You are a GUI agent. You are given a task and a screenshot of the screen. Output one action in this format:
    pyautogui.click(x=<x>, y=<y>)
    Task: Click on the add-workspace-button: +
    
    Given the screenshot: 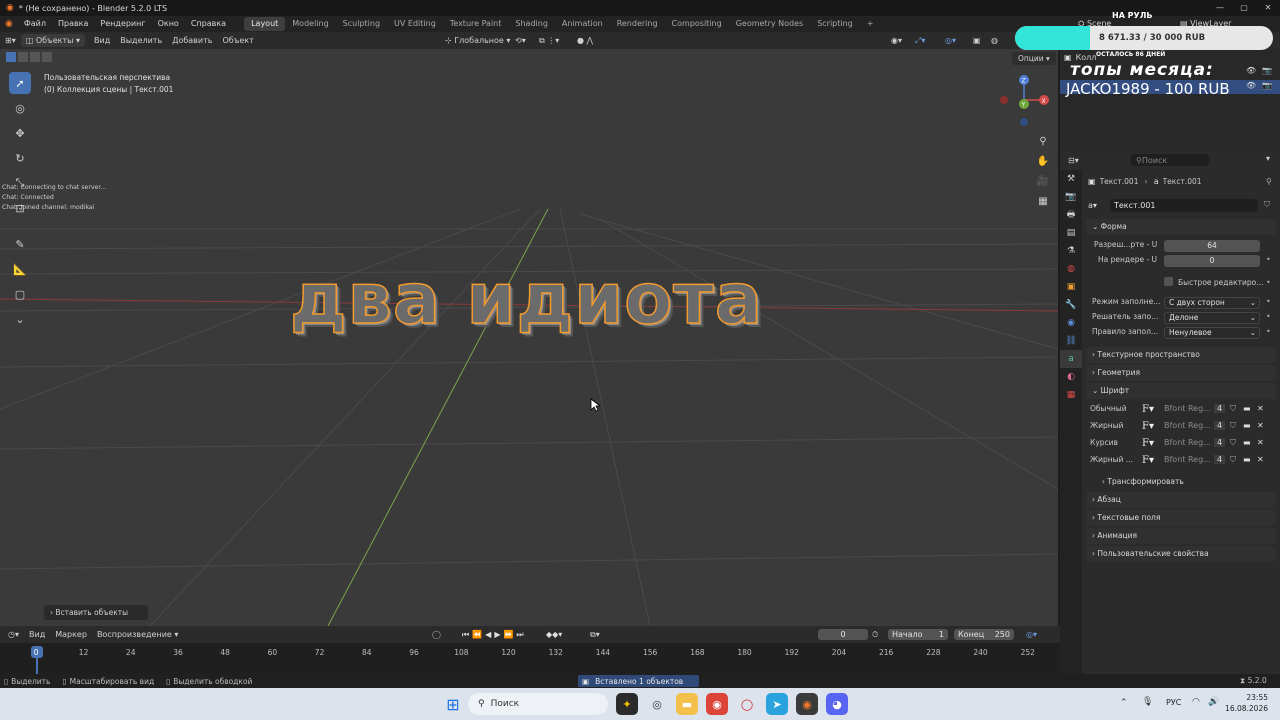 What is the action you would take?
    pyautogui.click(x=870, y=24)
    